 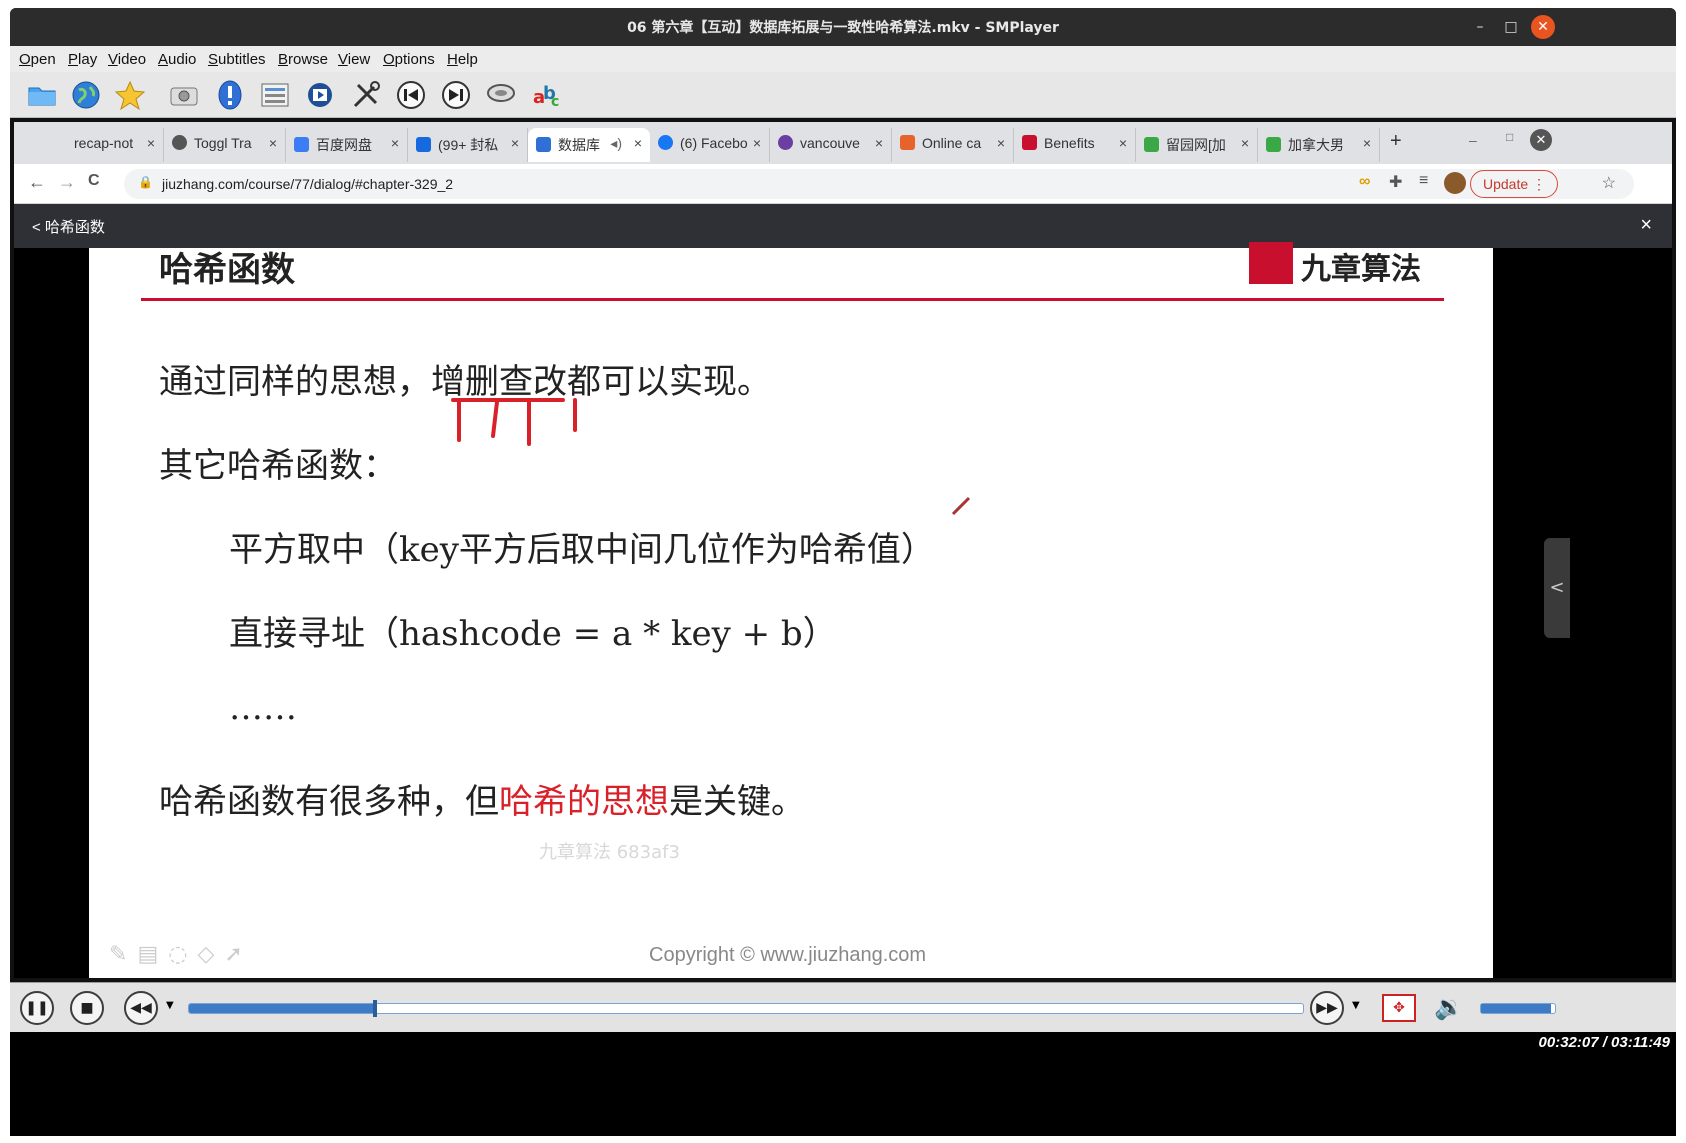 What do you see at coordinates (1319, 145) in the screenshot?
I see `browser-tab: 加拿大男 ×` at bounding box center [1319, 145].